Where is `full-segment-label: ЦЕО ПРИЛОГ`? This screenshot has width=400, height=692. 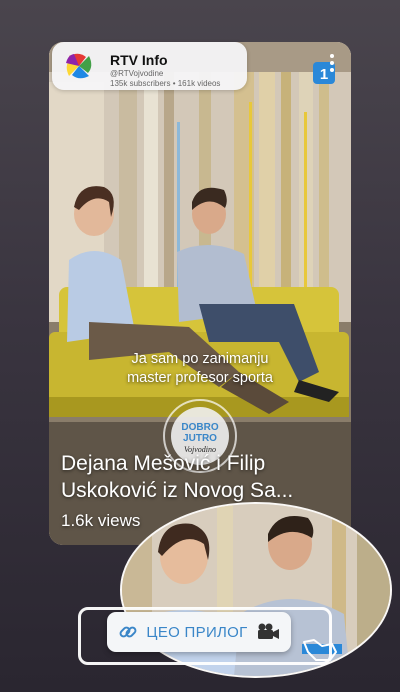 full-segment-label: ЦЕО ПРИЛОГ is located at coordinates (197, 632).